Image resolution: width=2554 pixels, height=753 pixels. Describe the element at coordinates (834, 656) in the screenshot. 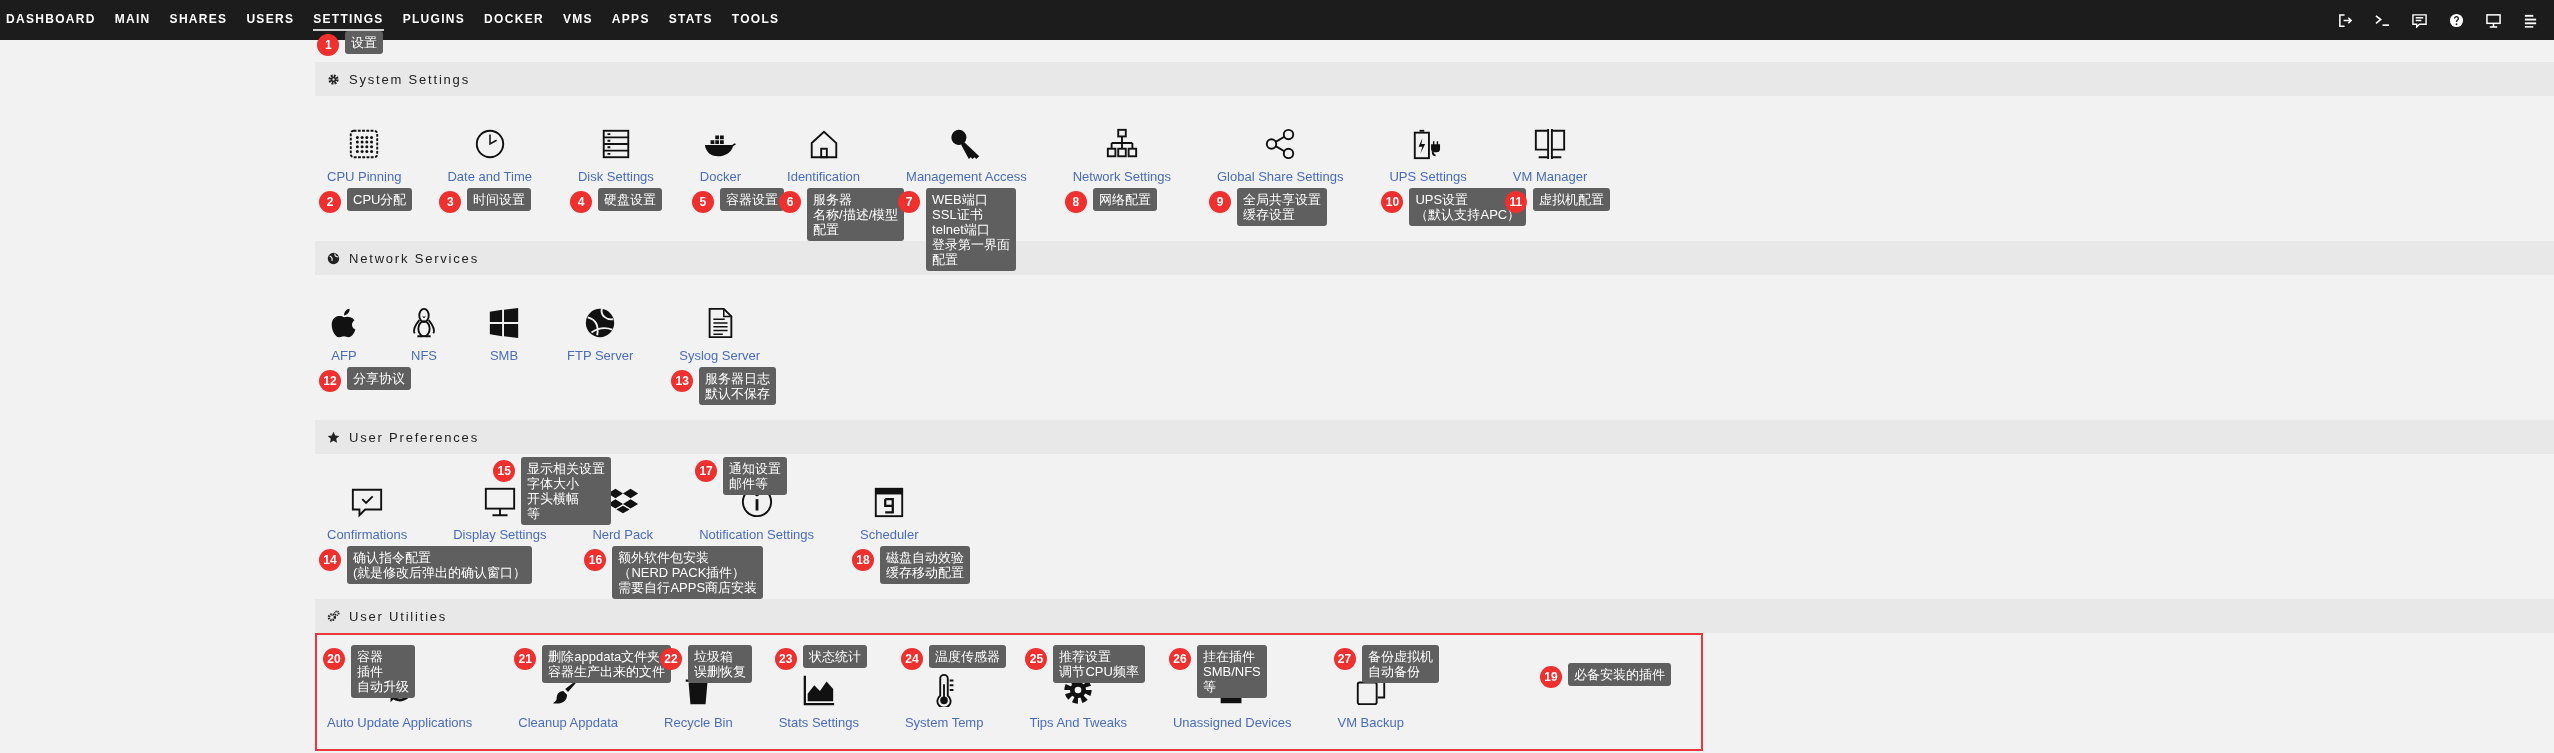

I see `note-tooltip: 状态统计` at that location.